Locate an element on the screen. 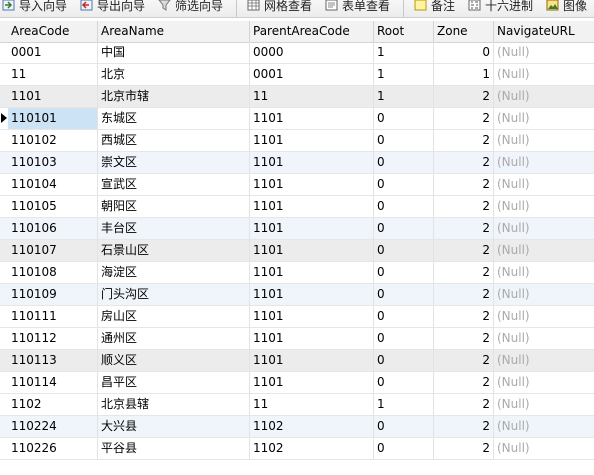  cell-parentareacode: 0000 is located at coordinates (312, 52).